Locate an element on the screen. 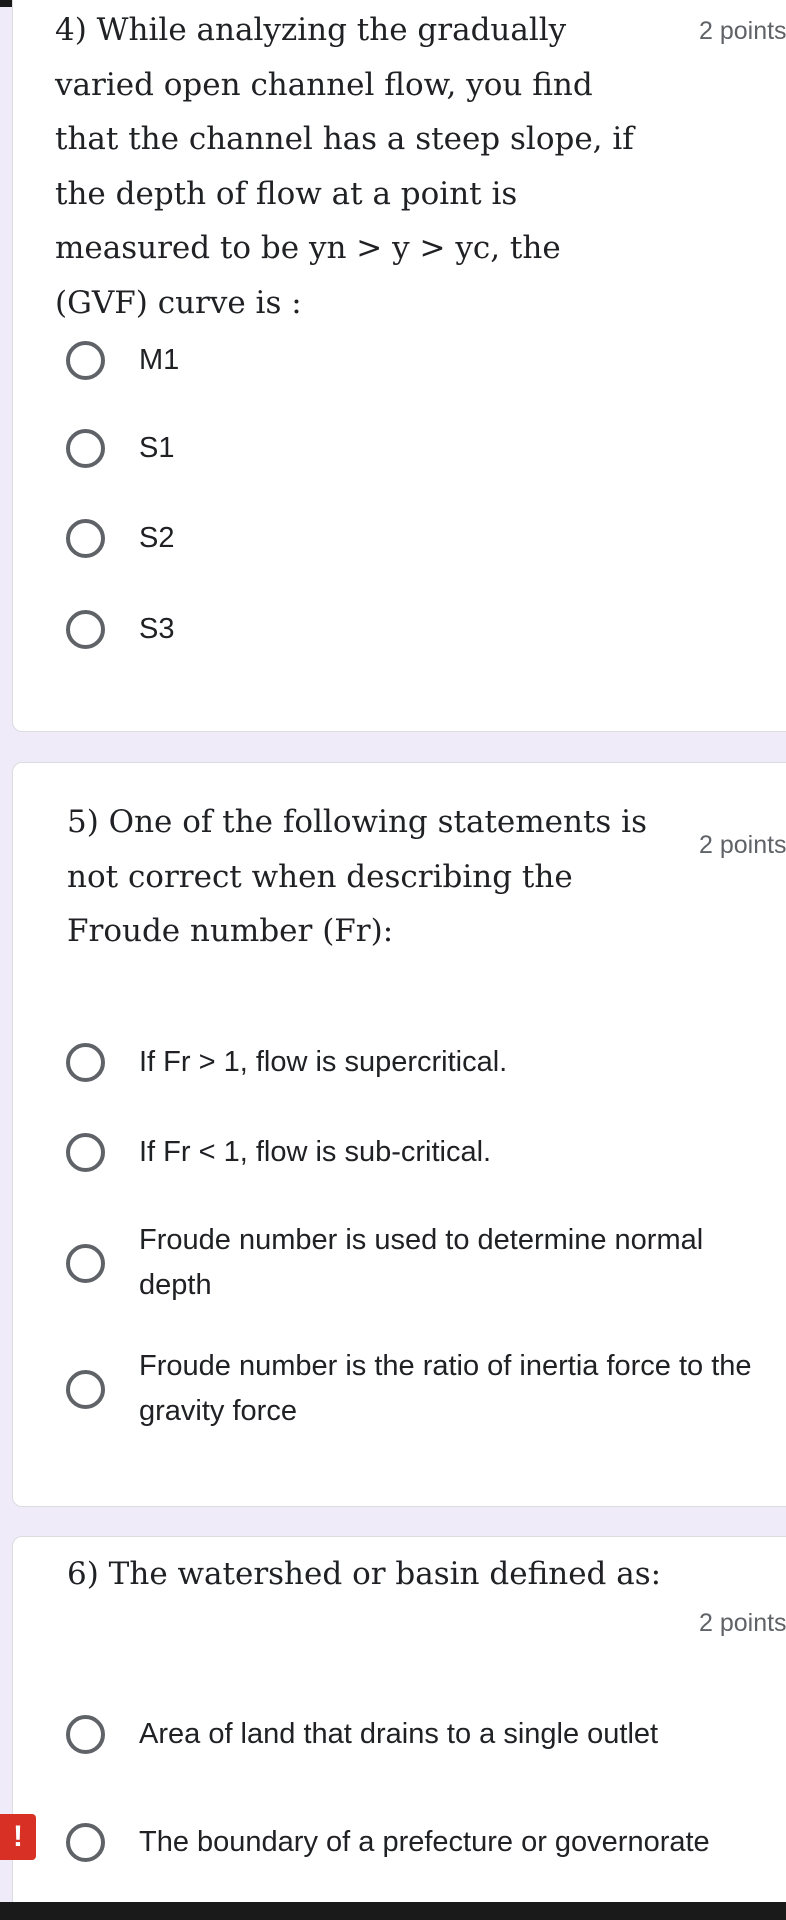 The height and width of the screenshot is (1920, 786). exclamation-icon: ! is located at coordinates (18, 1837).